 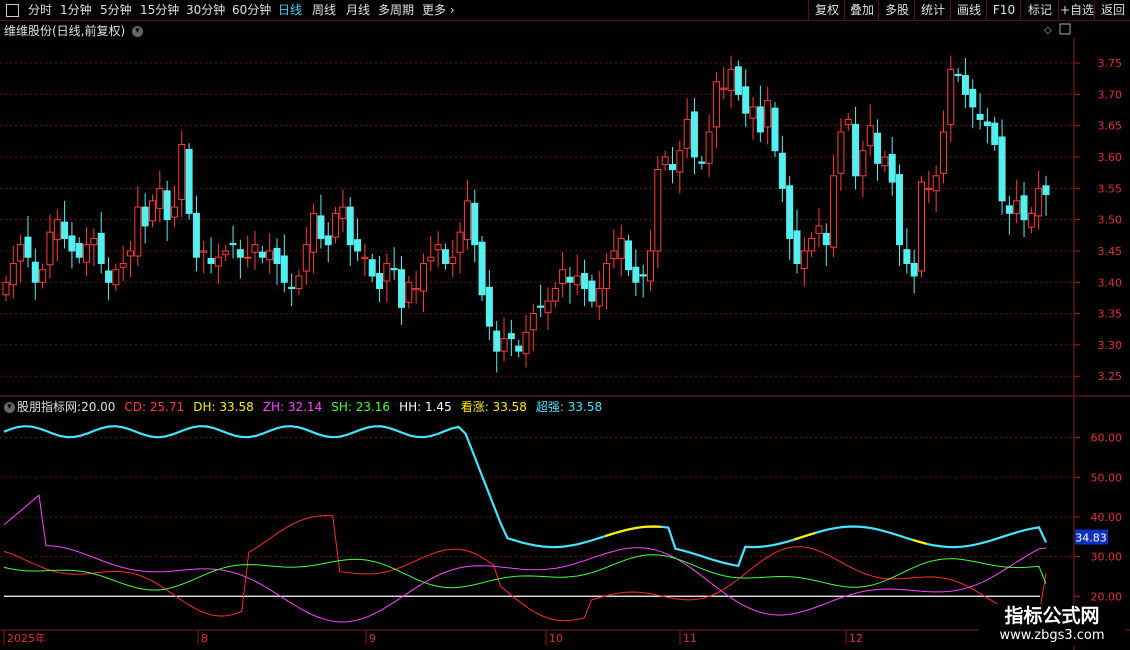 What do you see at coordinates (9, 407) in the screenshot?
I see `indicator-menu-icon: ▾` at bounding box center [9, 407].